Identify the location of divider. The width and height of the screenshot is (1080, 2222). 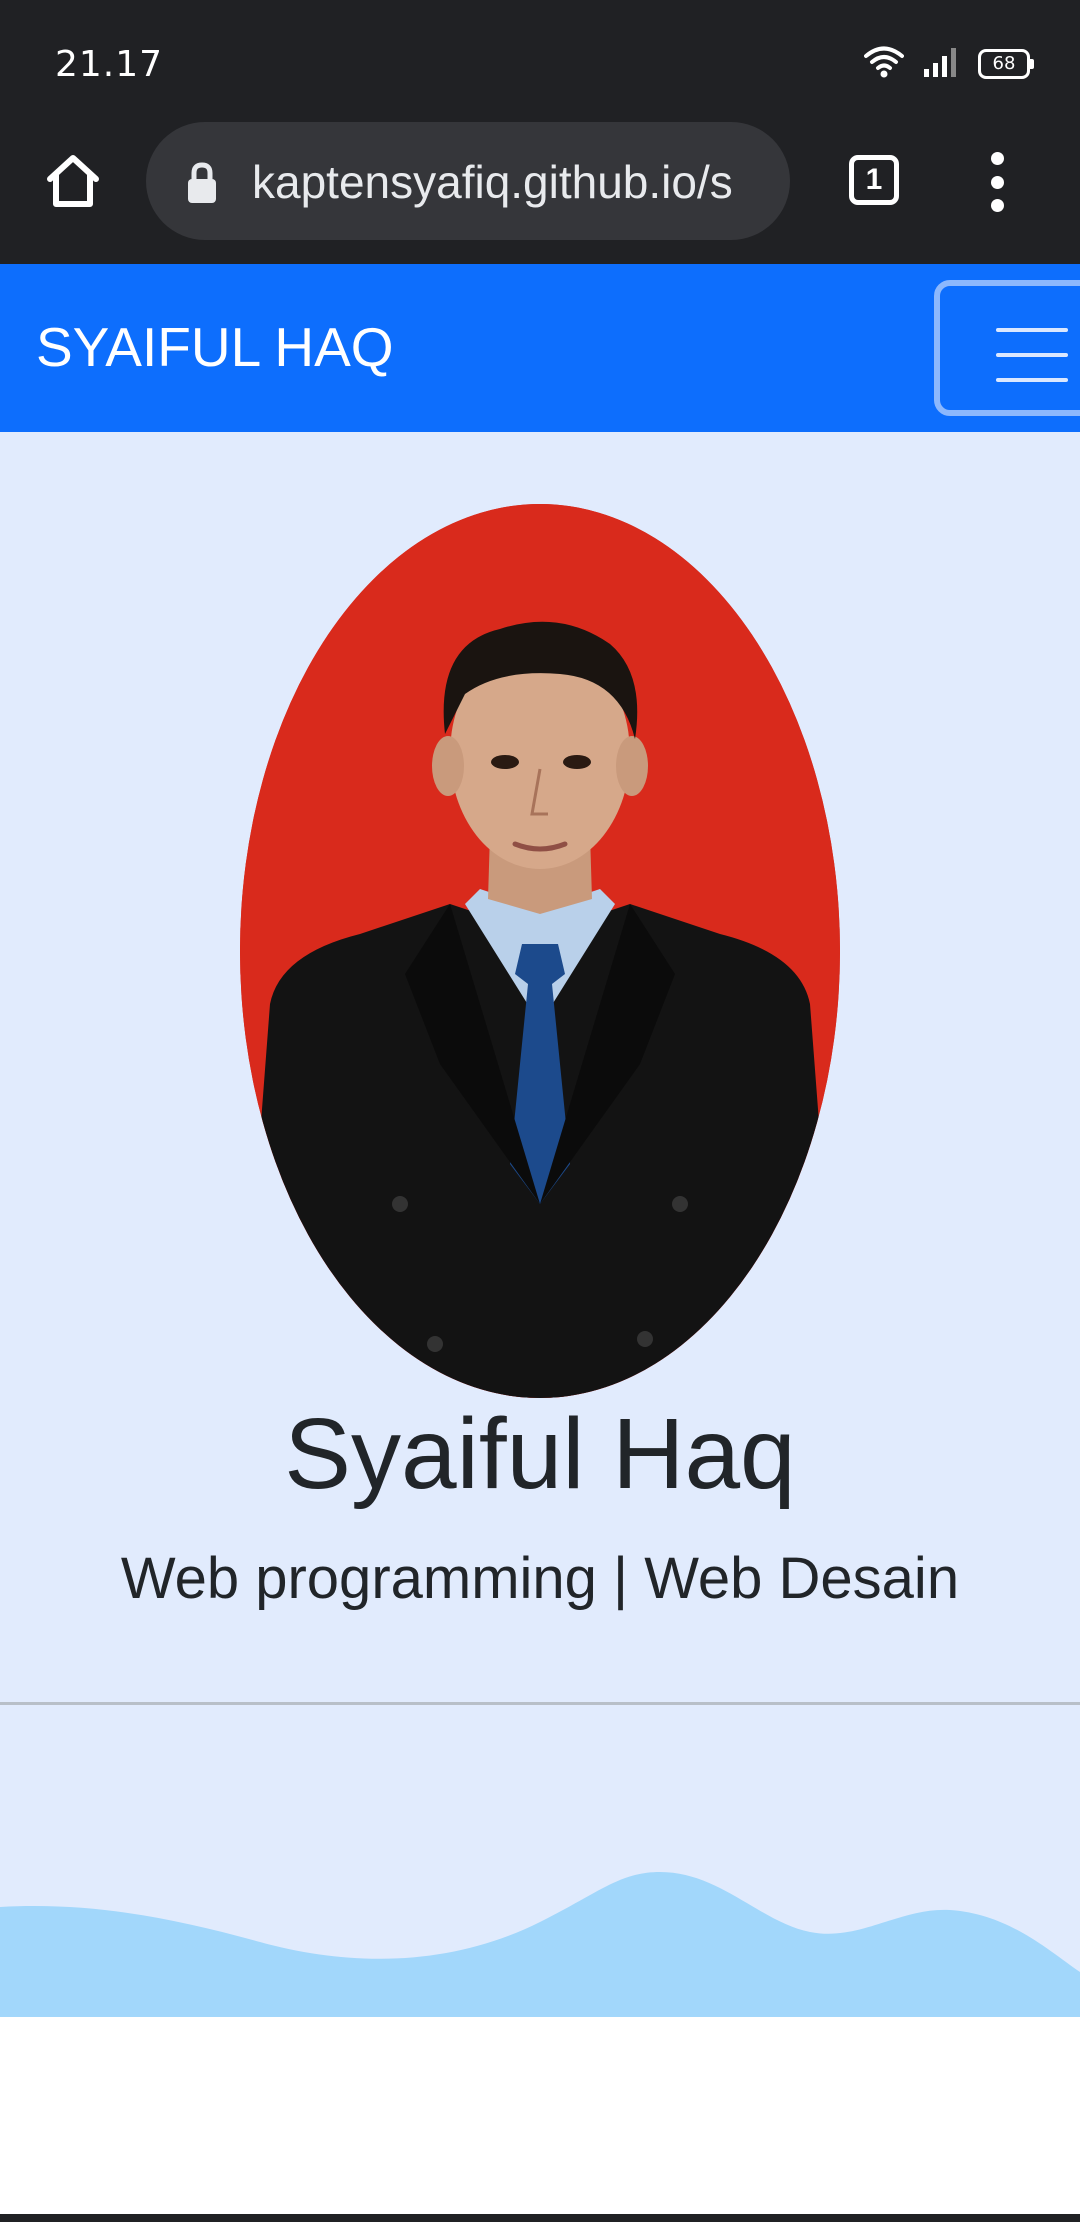
(540, 1703).